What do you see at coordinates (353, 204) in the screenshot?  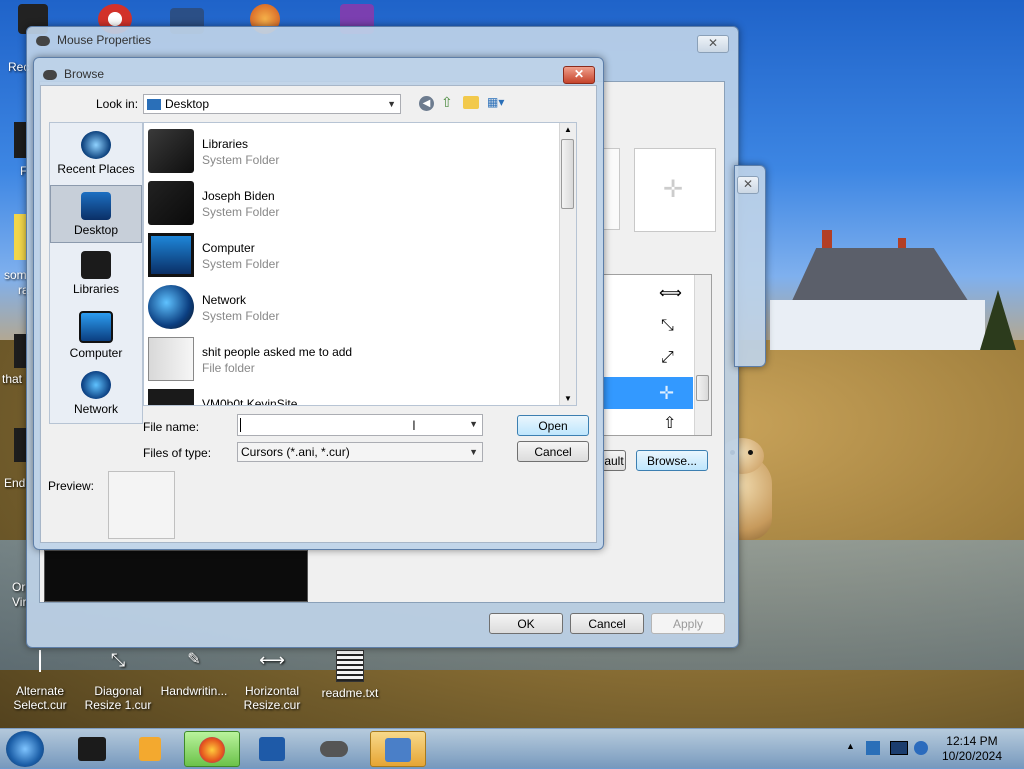 I see `list-item: Joseph Biden System Folder` at bounding box center [353, 204].